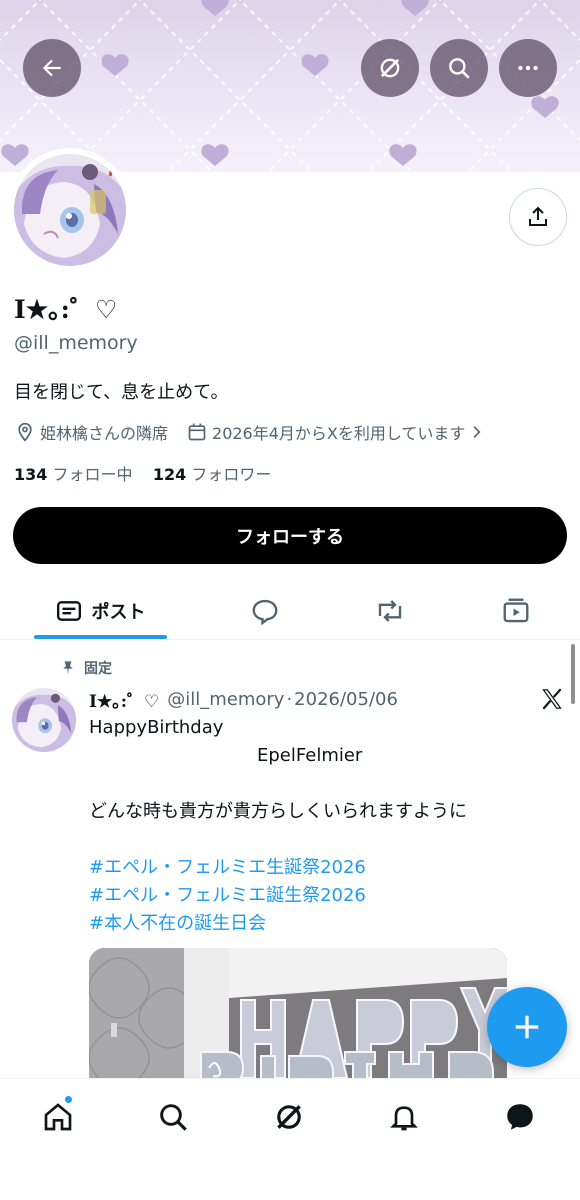 Image resolution: width=580 pixels, height=1200 pixels. What do you see at coordinates (346, 699) in the screenshot?
I see `post-date: 2026/05/06` at bounding box center [346, 699].